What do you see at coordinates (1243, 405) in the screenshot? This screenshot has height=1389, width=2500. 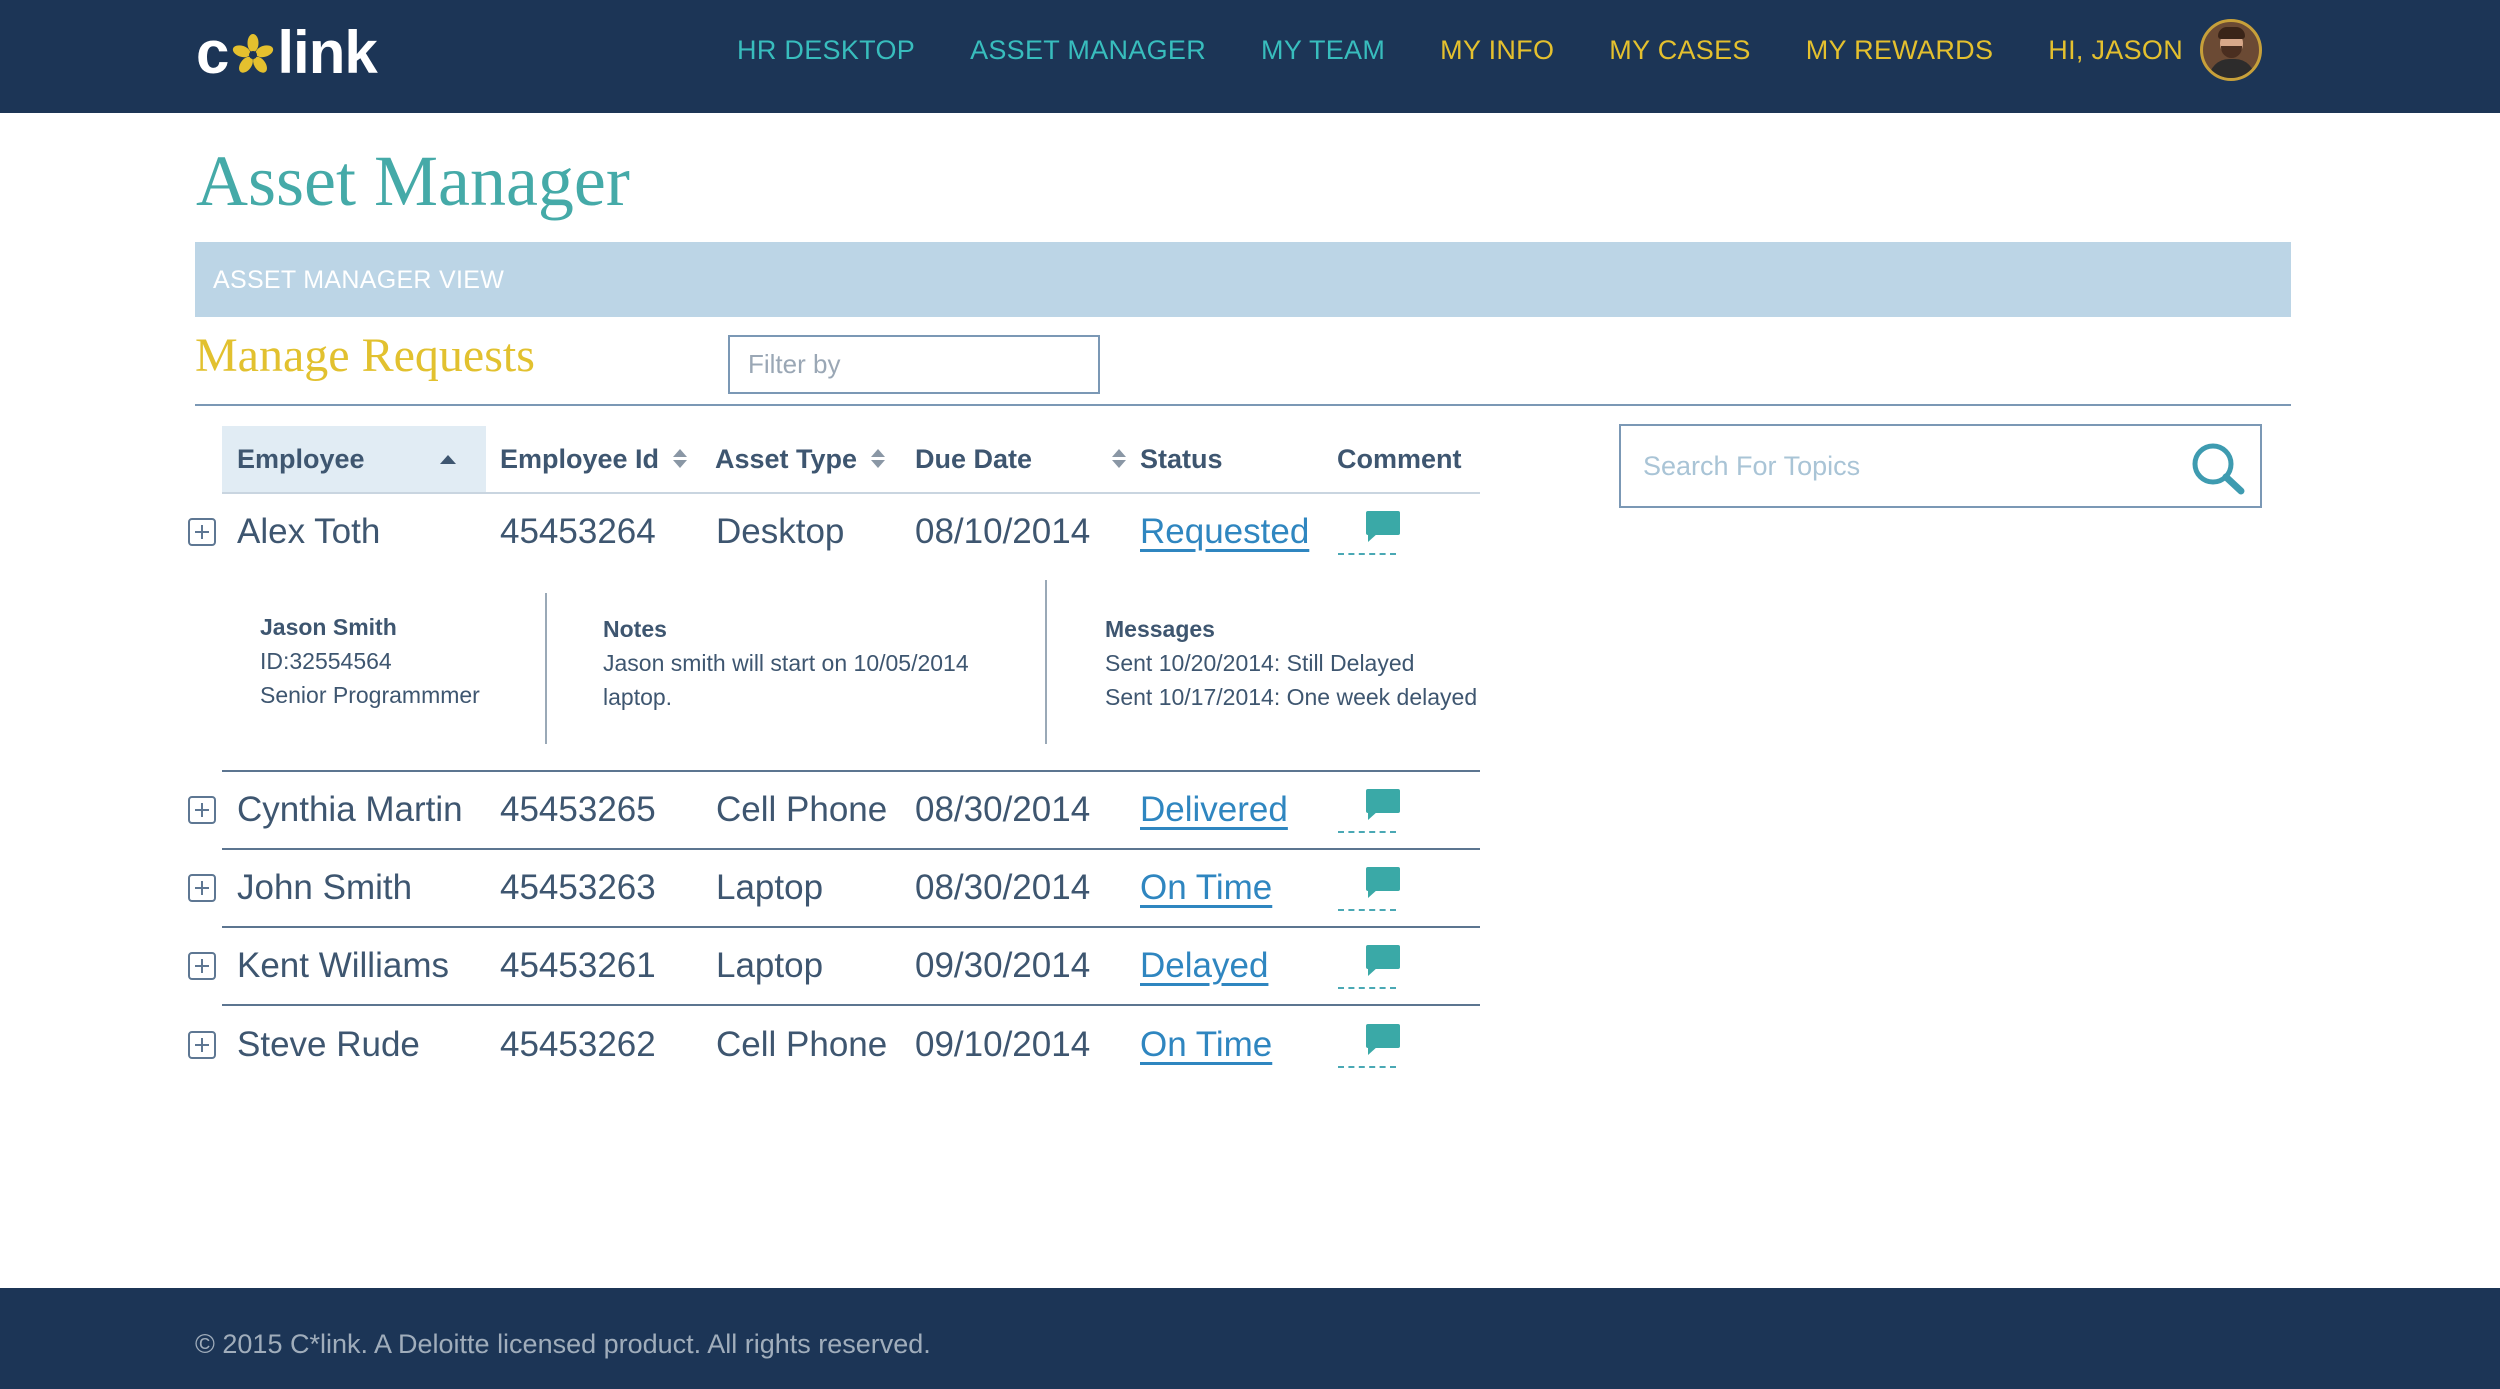 I see `section-divider` at bounding box center [1243, 405].